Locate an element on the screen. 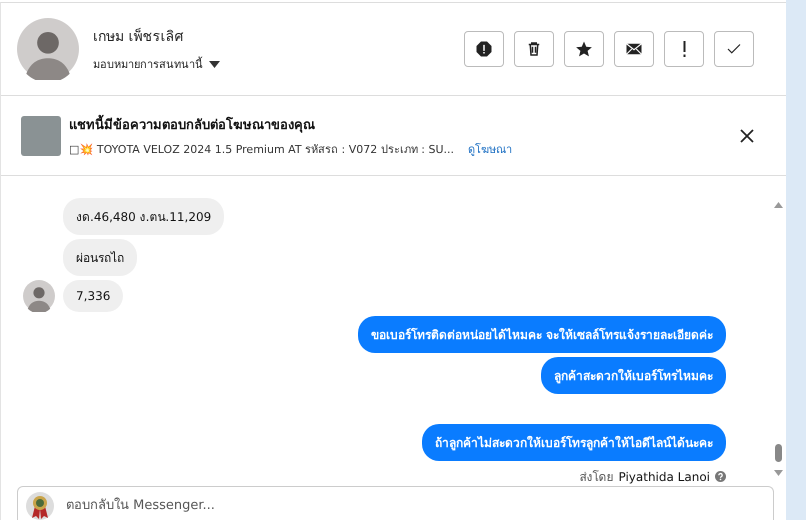 Image resolution: width=806 pixels, height=520 pixels. envelope-button is located at coordinates (634, 49).